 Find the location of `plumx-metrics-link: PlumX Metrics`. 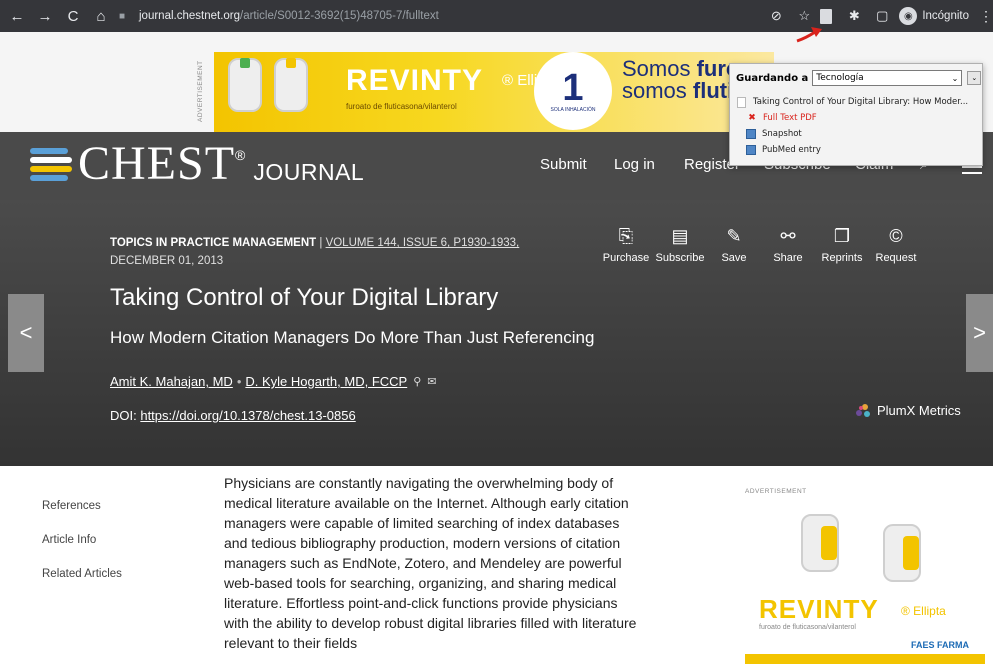

plumx-metrics-link: PlumX Metrics is located at coordinates (908, 410).